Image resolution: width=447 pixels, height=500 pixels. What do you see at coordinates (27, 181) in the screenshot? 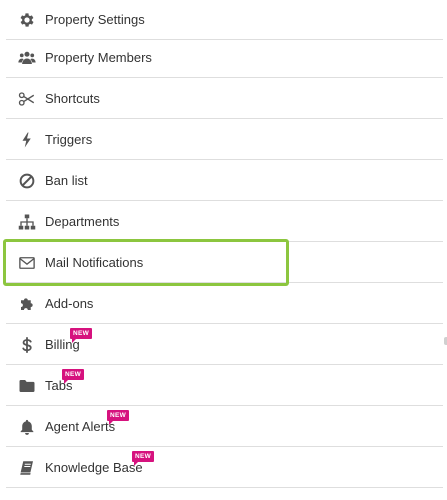
I see `ban-icon` at bounding box center [27, 181].